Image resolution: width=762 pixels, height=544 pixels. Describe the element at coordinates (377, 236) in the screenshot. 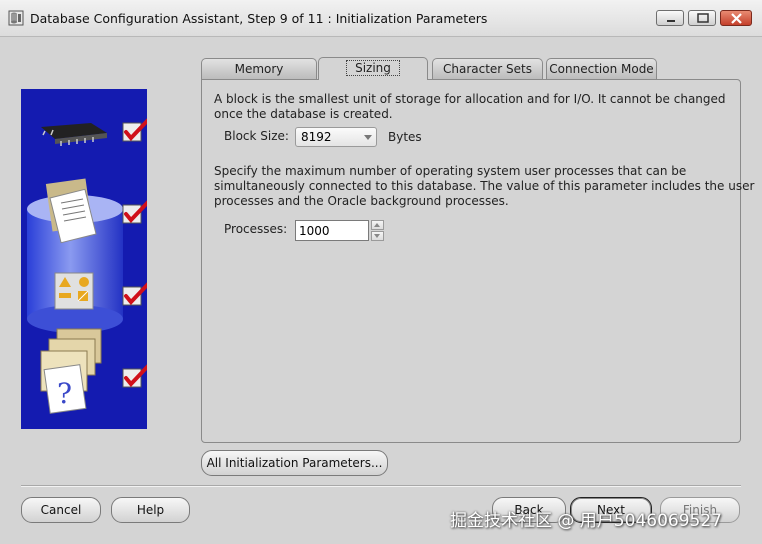

I see `spinner-down-icon` at that location.